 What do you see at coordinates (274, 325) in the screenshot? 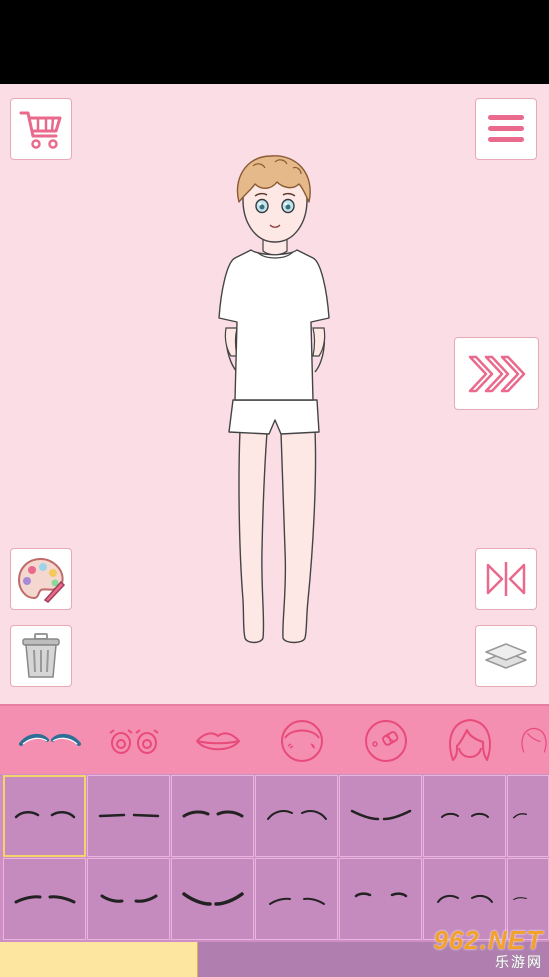
I see `character-shirt` at bounding box center [274, 325].